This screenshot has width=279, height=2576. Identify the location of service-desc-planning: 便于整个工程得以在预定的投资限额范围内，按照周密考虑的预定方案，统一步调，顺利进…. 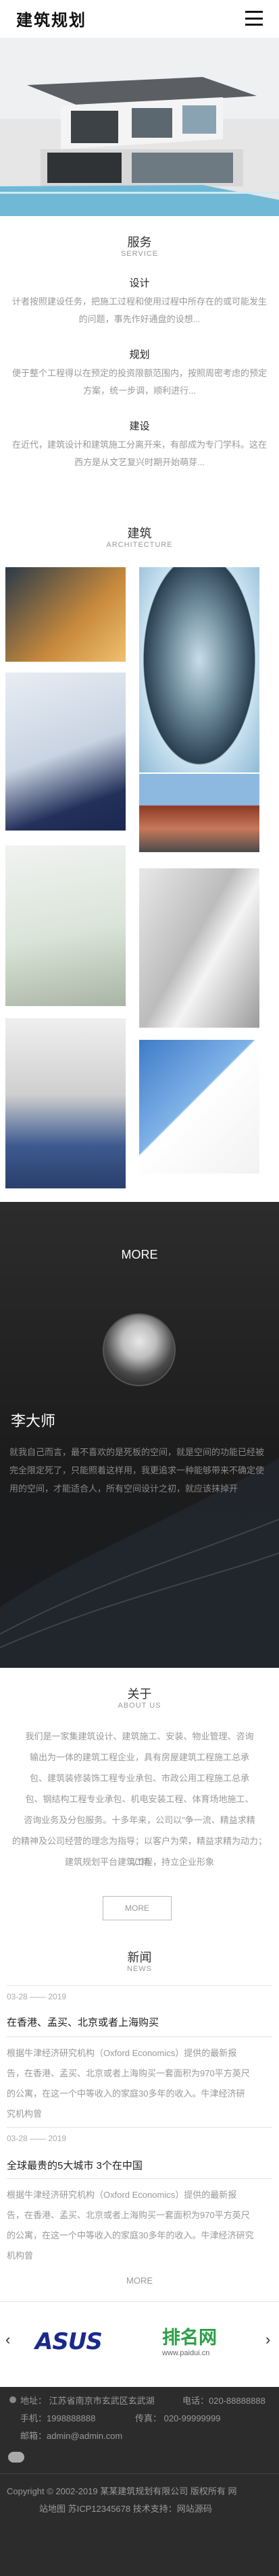
(139, 382).